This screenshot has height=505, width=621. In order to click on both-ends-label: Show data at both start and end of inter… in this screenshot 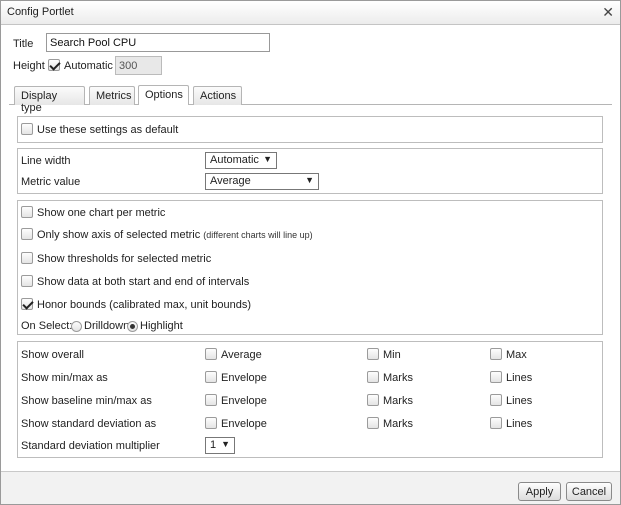, I will do `click(143, 282)`.